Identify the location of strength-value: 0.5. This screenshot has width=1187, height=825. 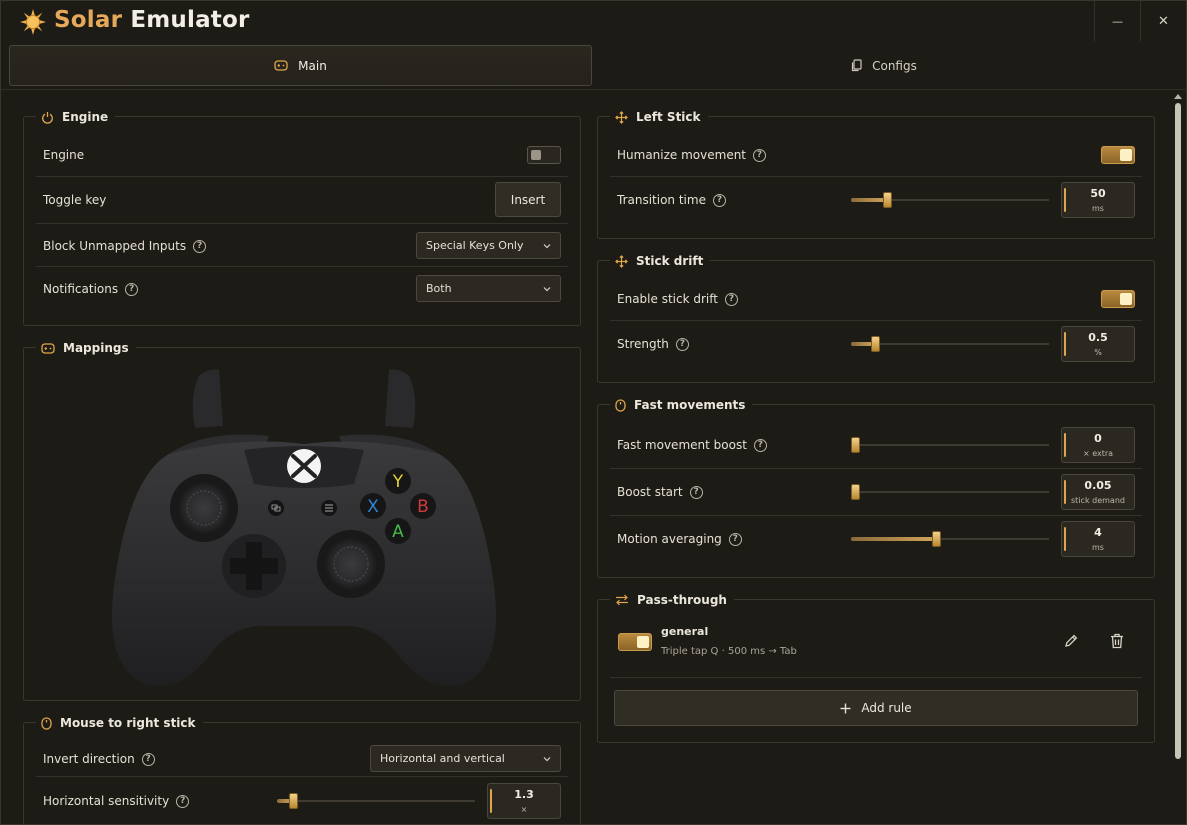
(1098, 337).